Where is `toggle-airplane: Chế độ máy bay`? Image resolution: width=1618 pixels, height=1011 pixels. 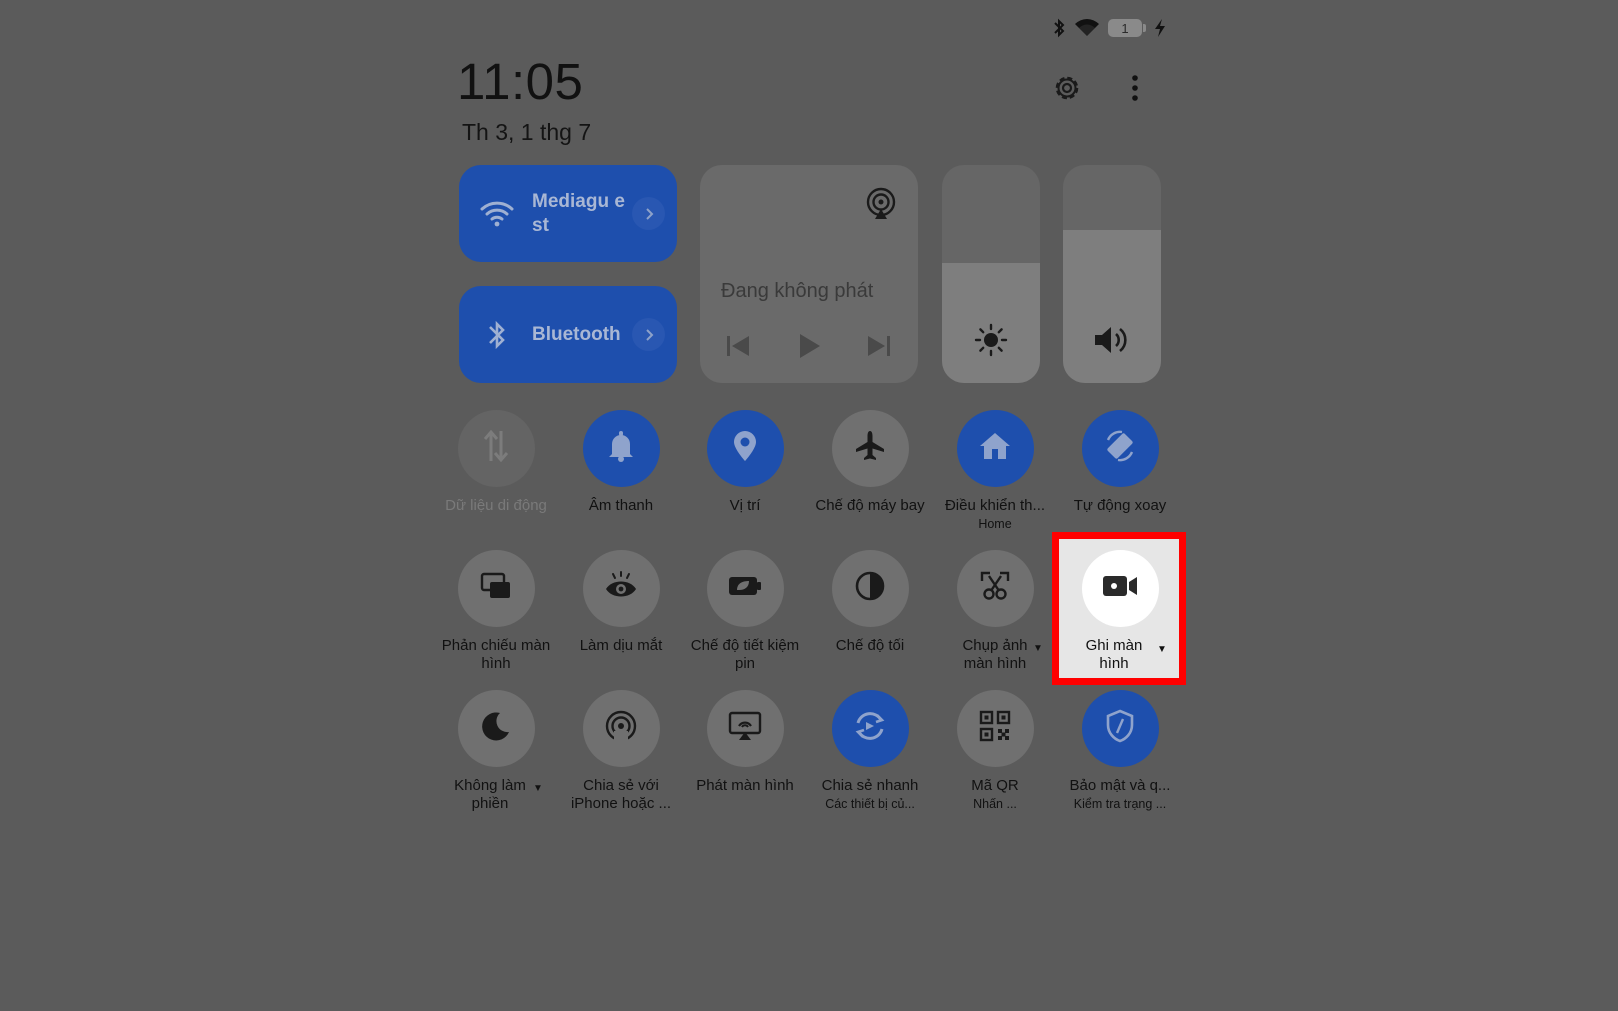
toggle-airplane: Chế độ máy bay is located at coordinates (870, 462).